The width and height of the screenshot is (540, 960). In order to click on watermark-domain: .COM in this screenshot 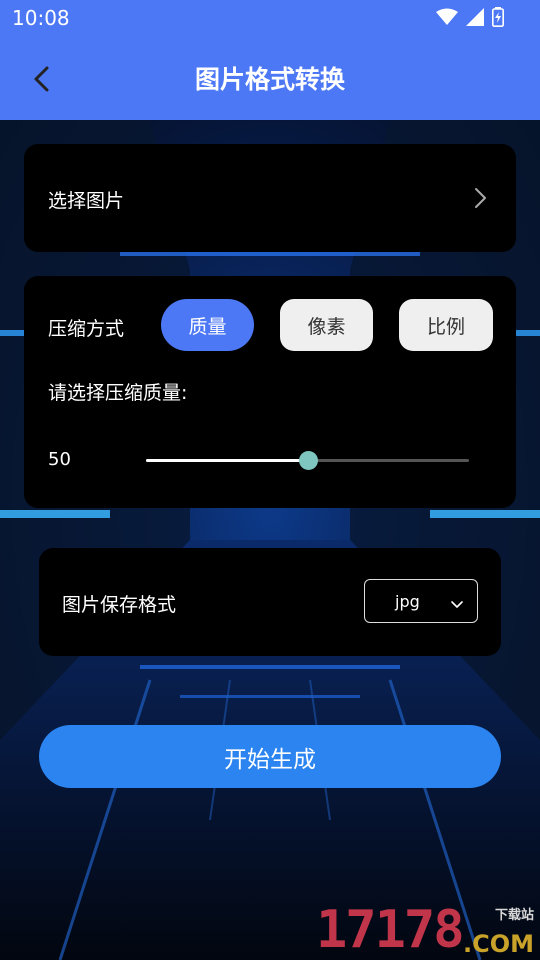, I will do `click(498, 944)`.